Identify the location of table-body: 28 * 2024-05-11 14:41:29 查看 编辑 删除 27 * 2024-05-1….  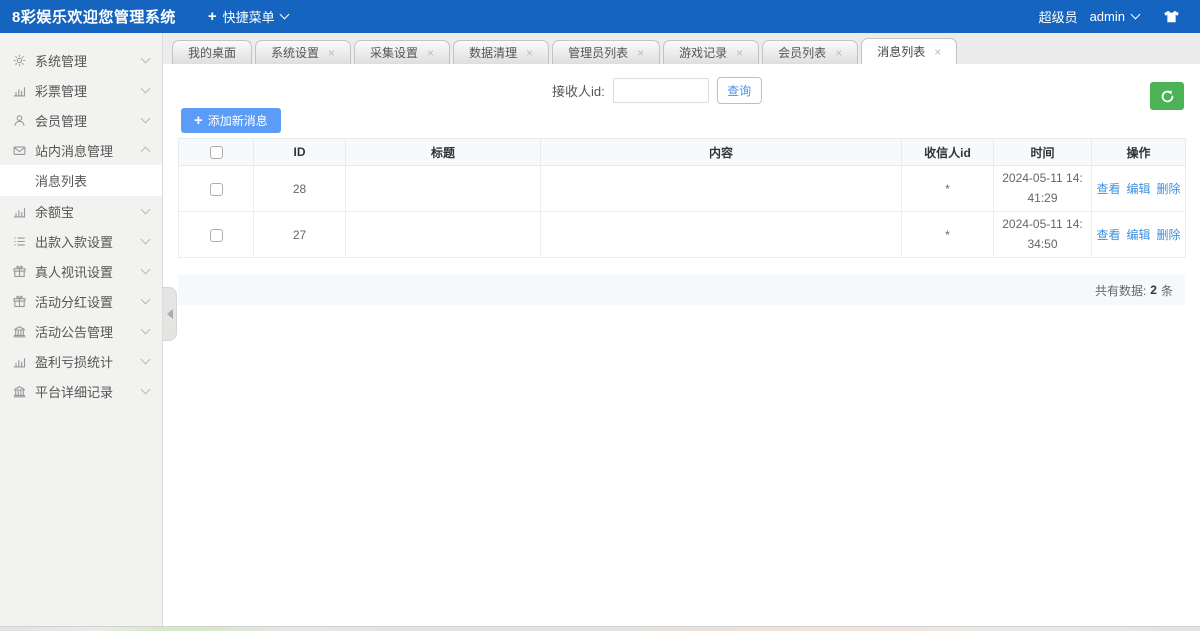
(682, 211).